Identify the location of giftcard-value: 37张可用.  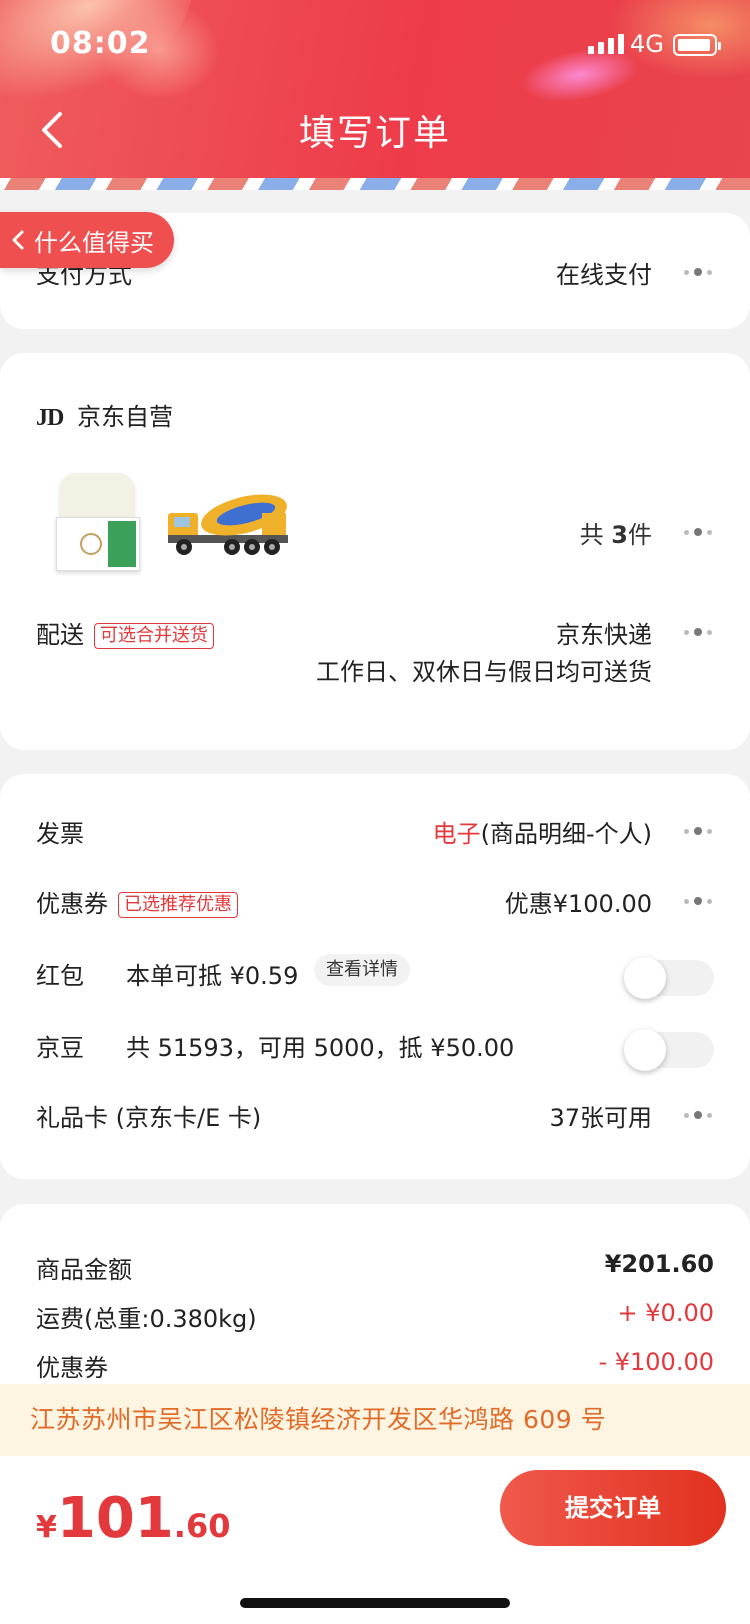
(600, 1115).